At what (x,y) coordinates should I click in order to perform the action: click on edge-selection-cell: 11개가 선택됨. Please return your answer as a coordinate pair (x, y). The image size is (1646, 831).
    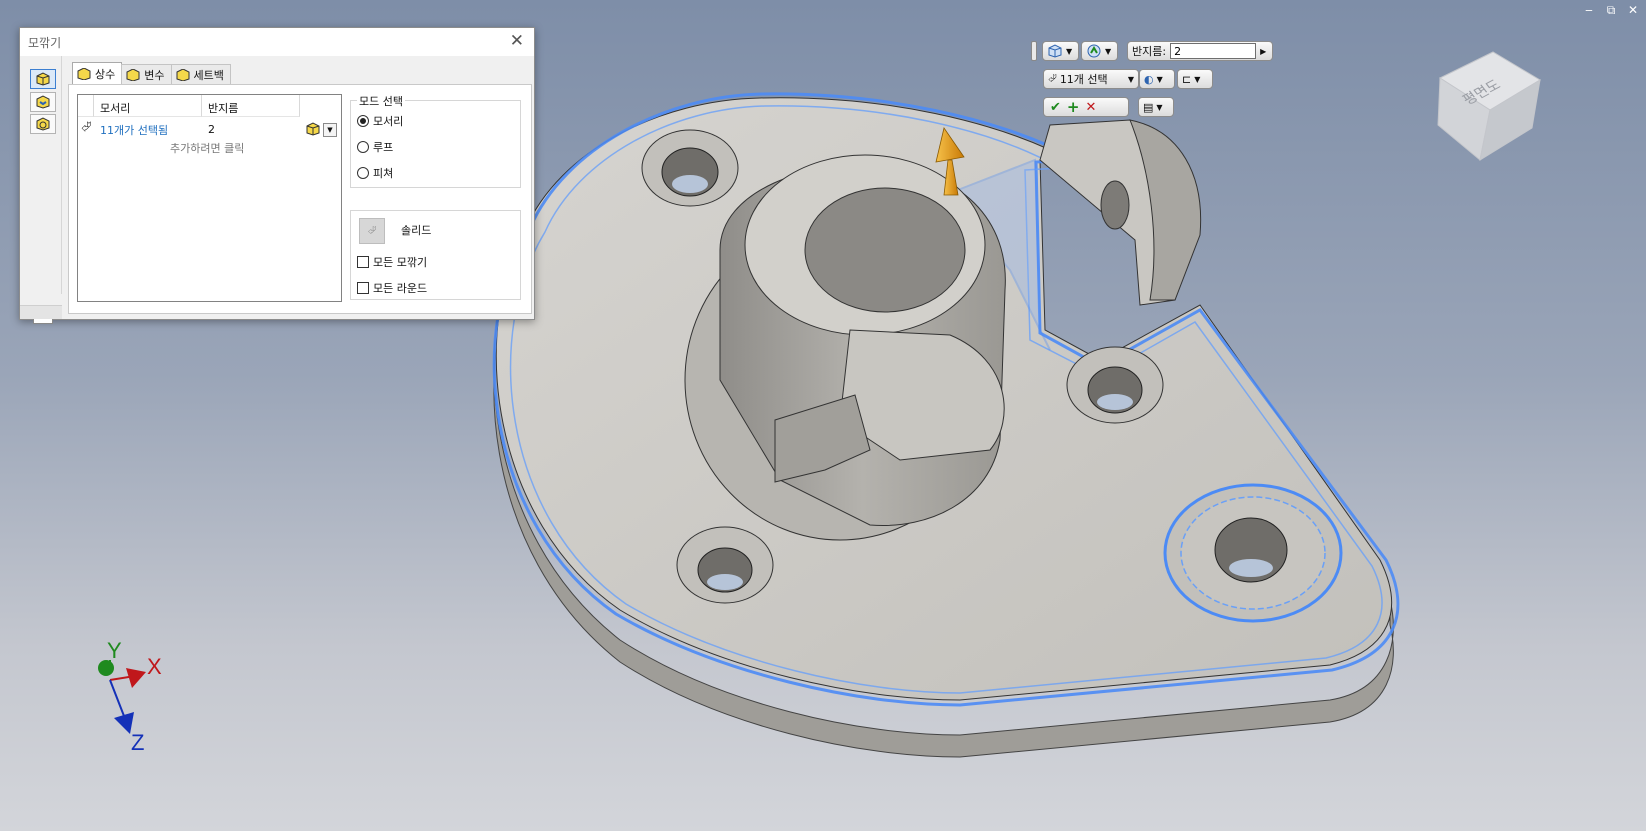
    Looking at the image, I should click on (134, 130).